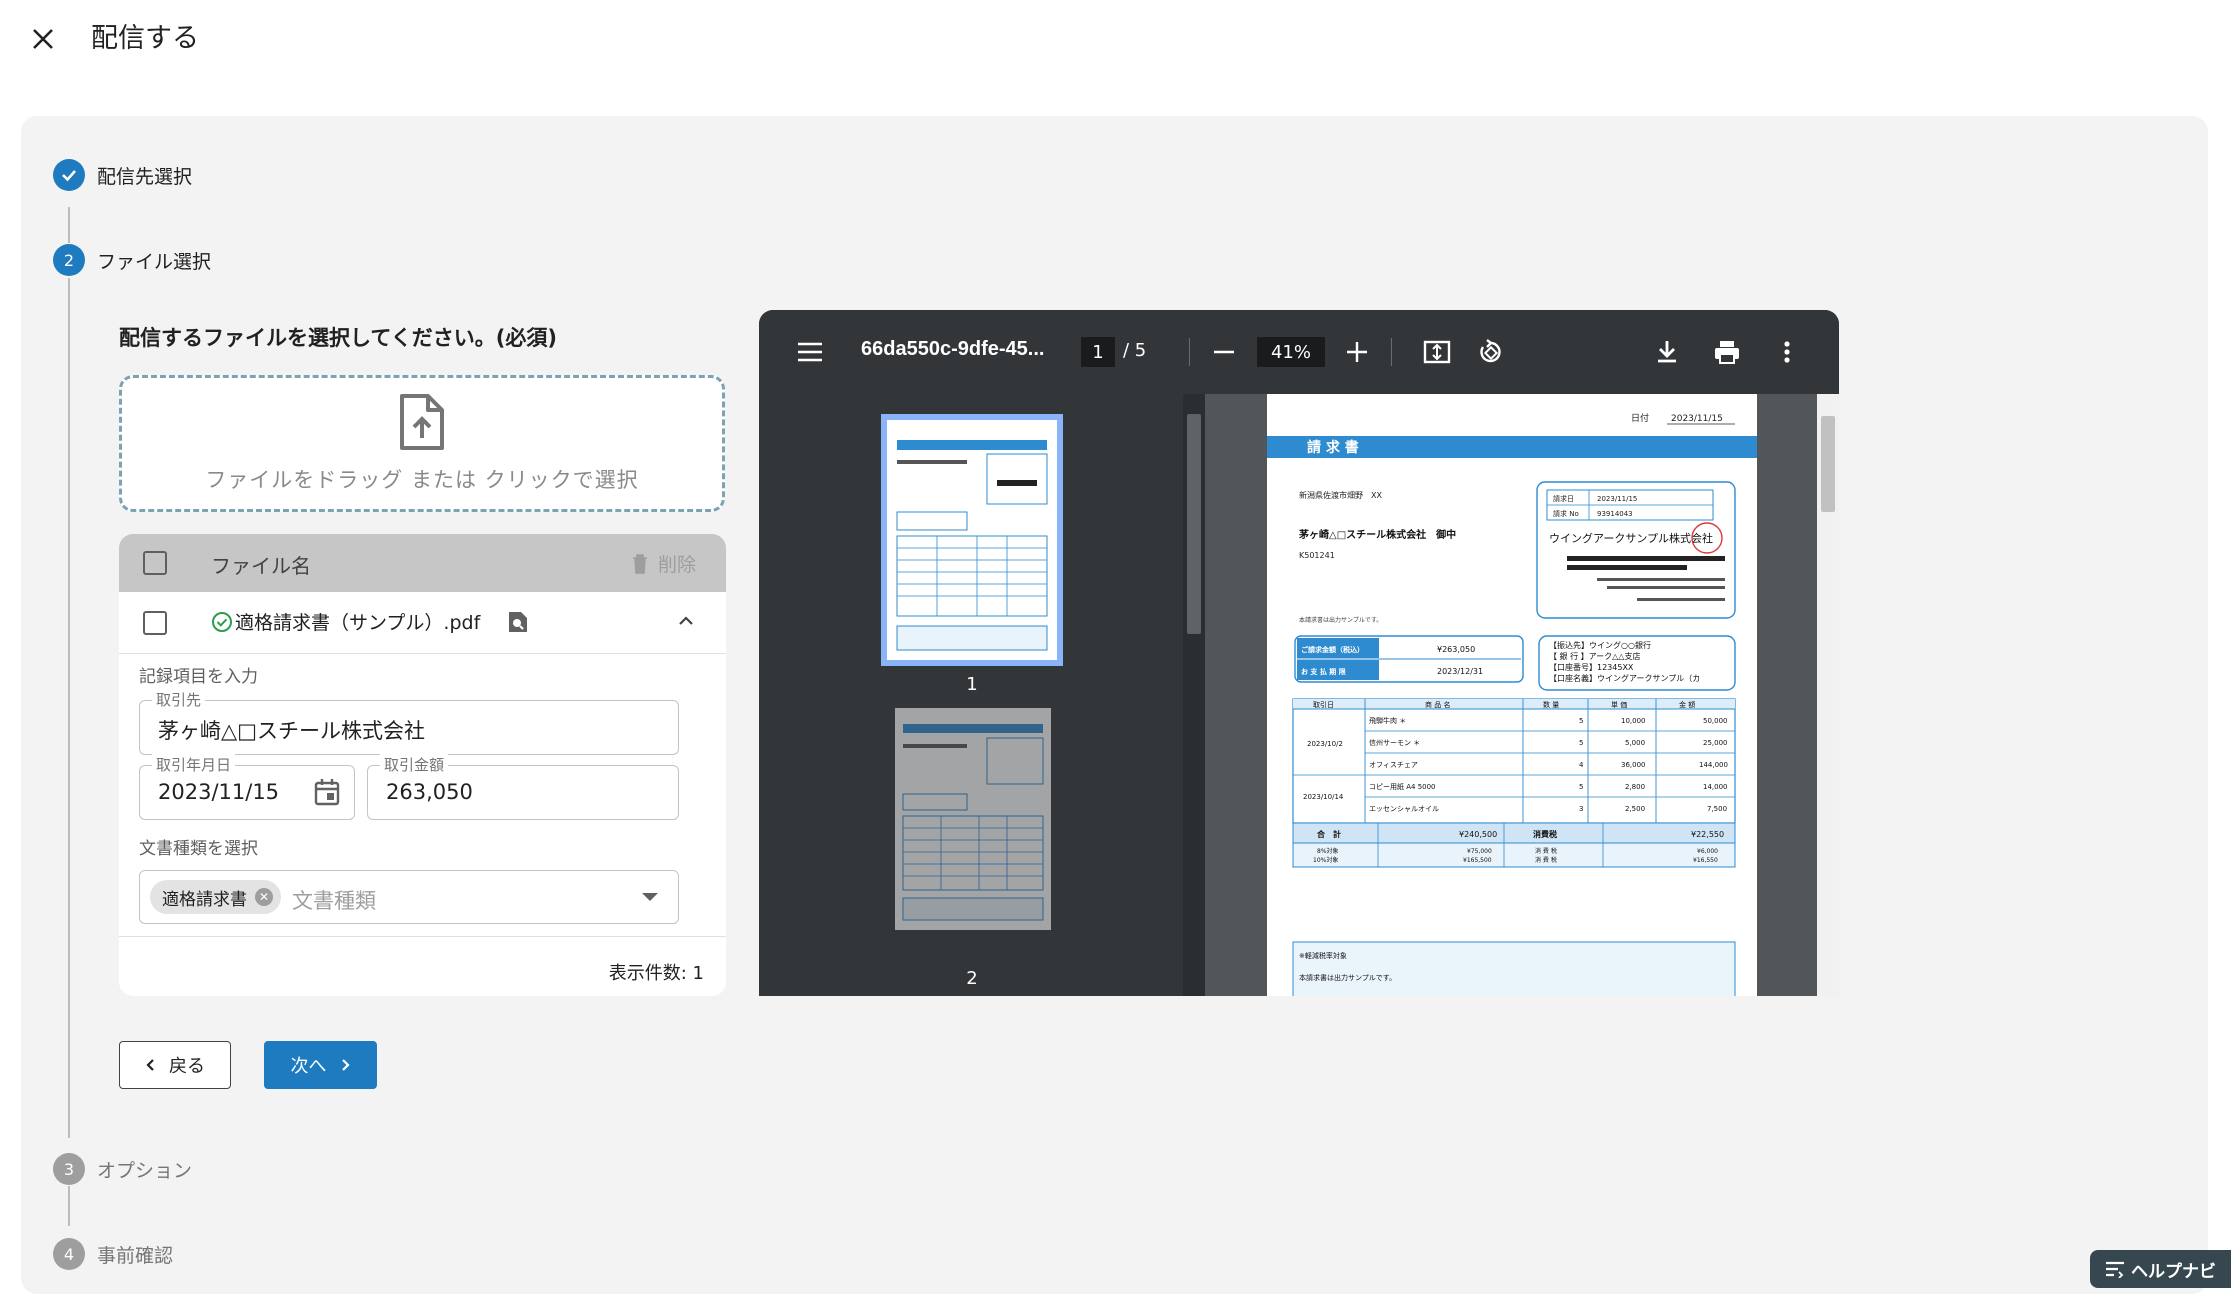 This screenshot has width=2231, height=1294. Describe the element at coordinates (1323, 797) in the screenshot. I see `item-date: 2023/10/14` at that location.